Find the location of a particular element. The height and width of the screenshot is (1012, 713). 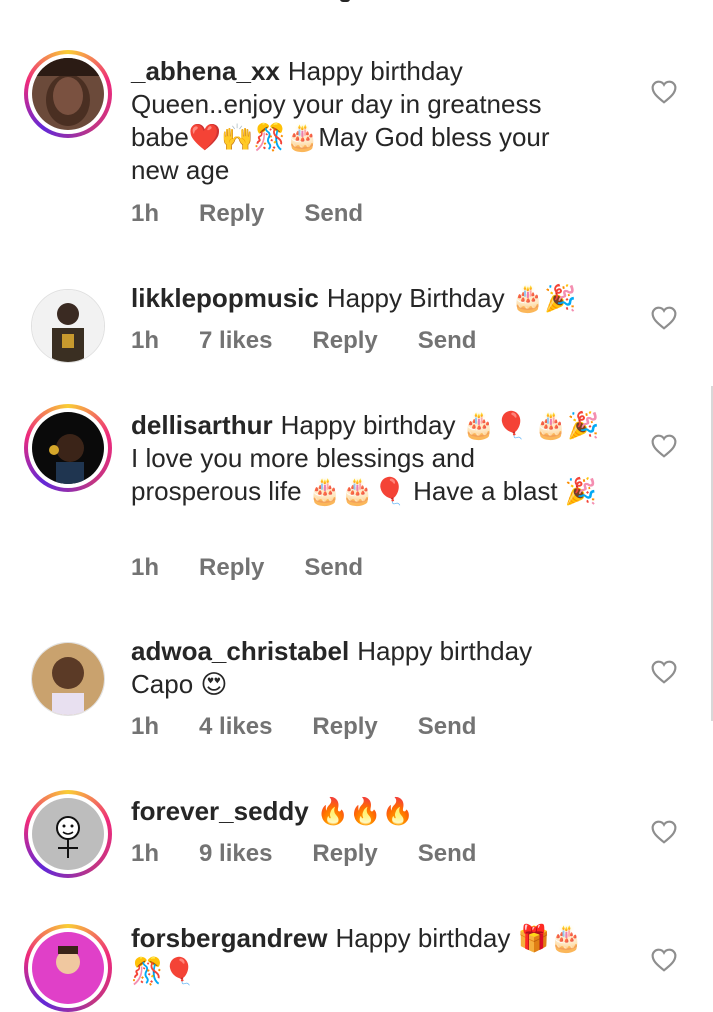

comment-body: Happy Birthday 🎂🎉 is located at coordinates (451, 298).